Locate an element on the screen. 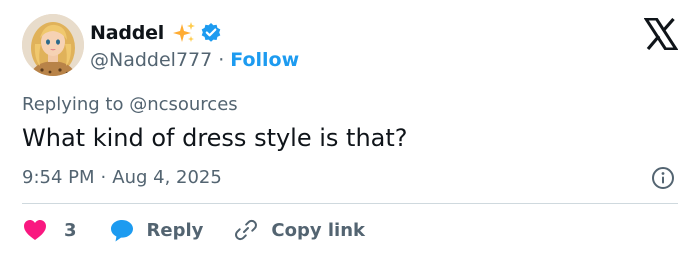 The width and height of the screenshot is (700, 256). link-icon is located at coordinates (246, 230).